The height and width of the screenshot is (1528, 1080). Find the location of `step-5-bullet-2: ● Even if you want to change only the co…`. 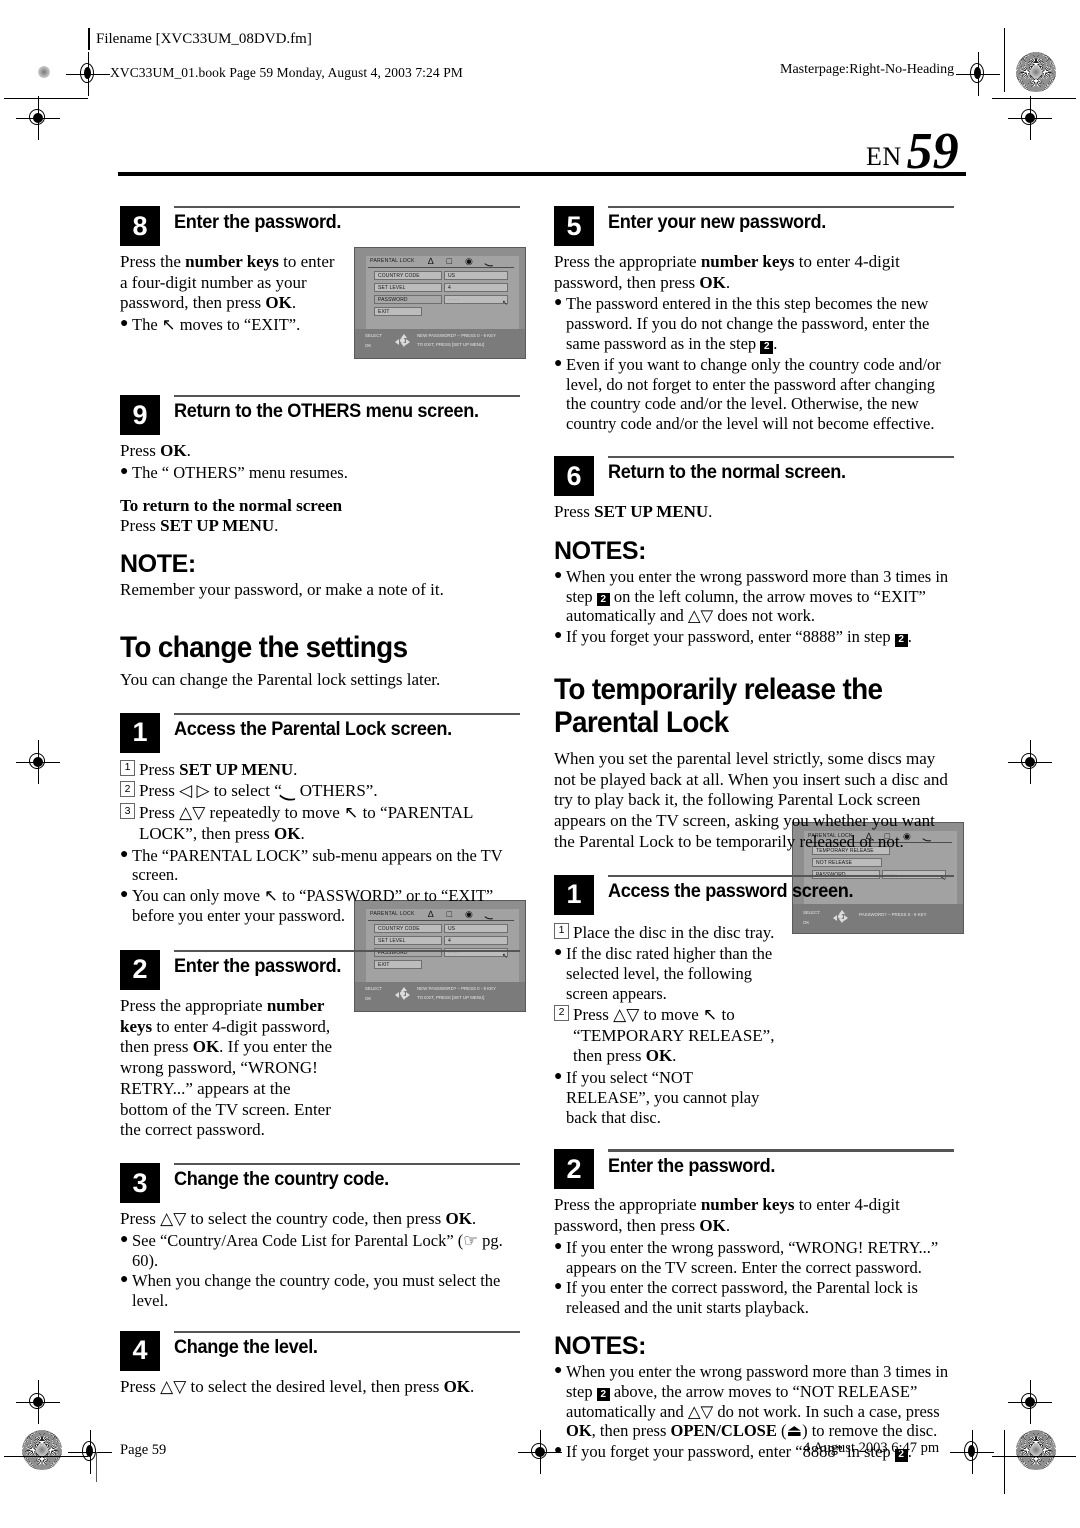

step-5-bullet-2: ● Even if you want to change only the co… is located at coordinates (754, 394).